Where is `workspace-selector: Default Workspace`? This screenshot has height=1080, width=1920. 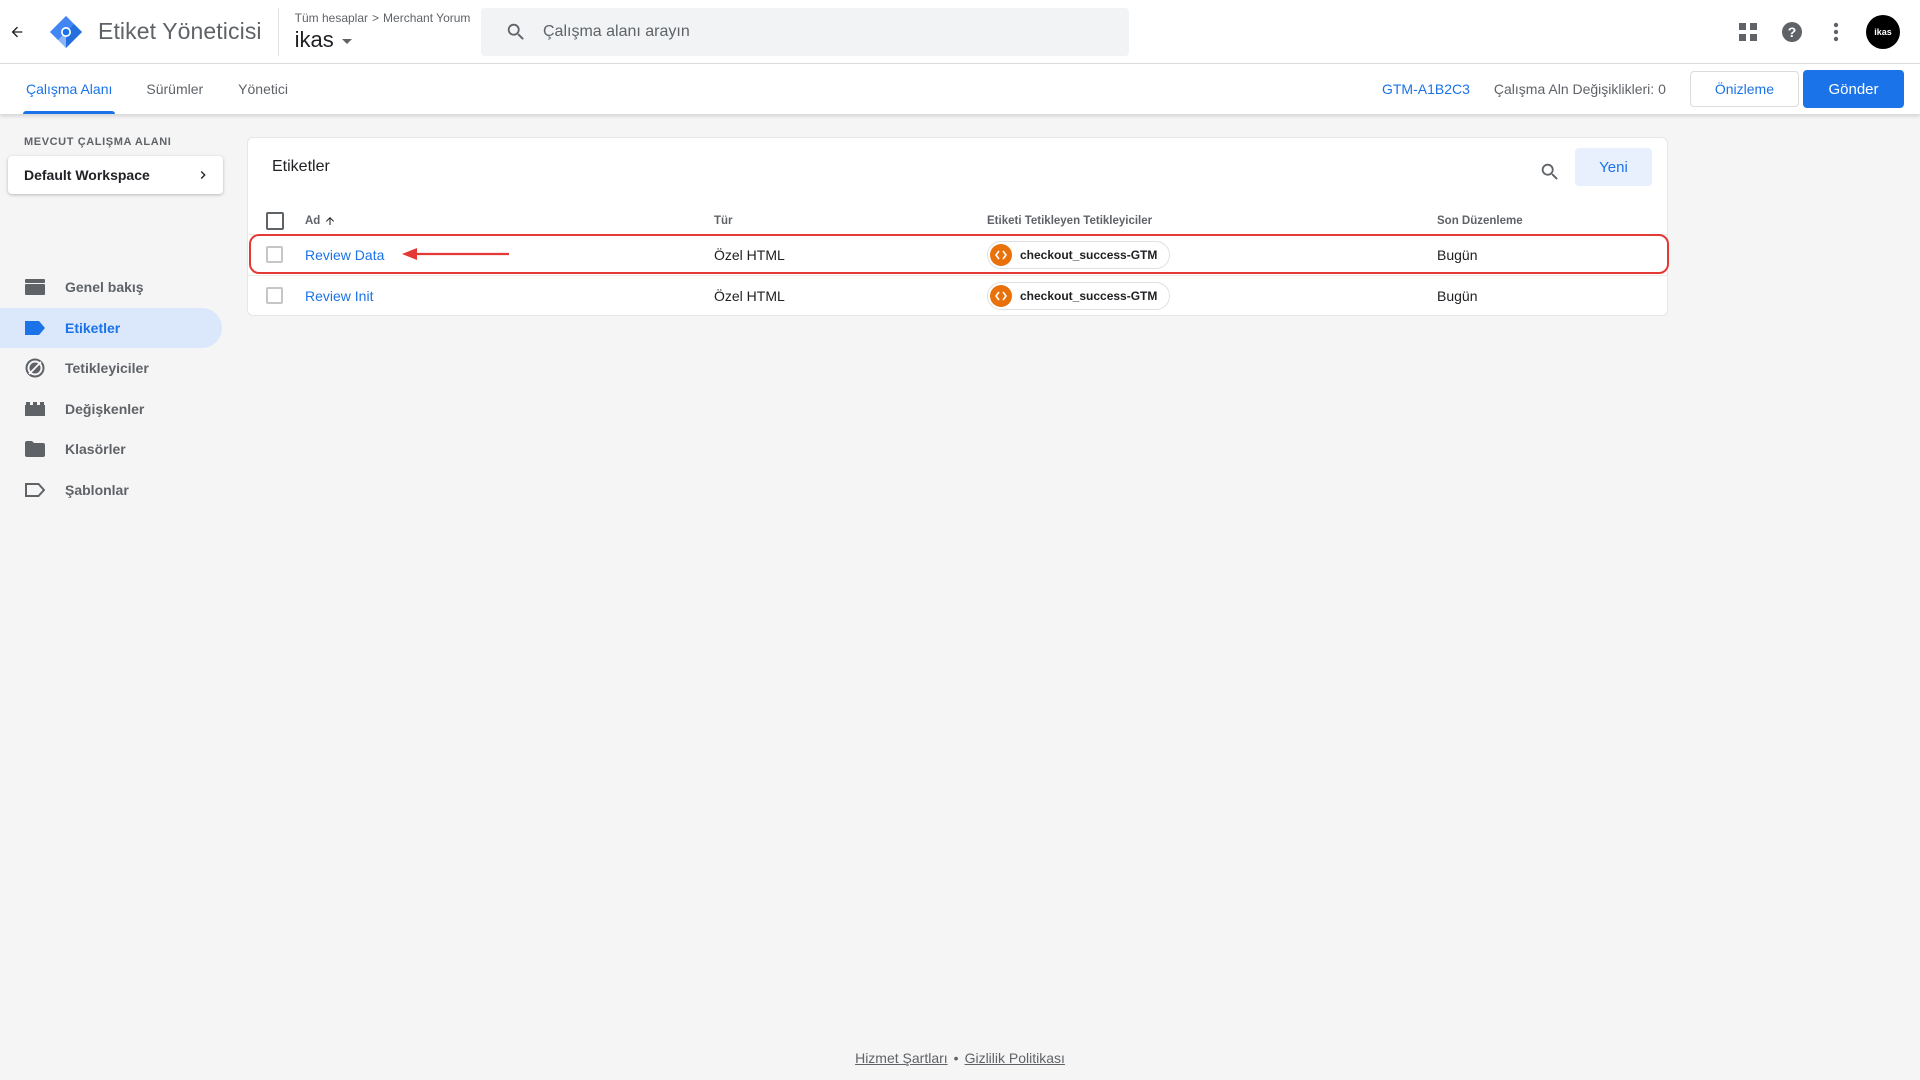 workspace-selector: Default Workspace is located at coordinates (115, 175).